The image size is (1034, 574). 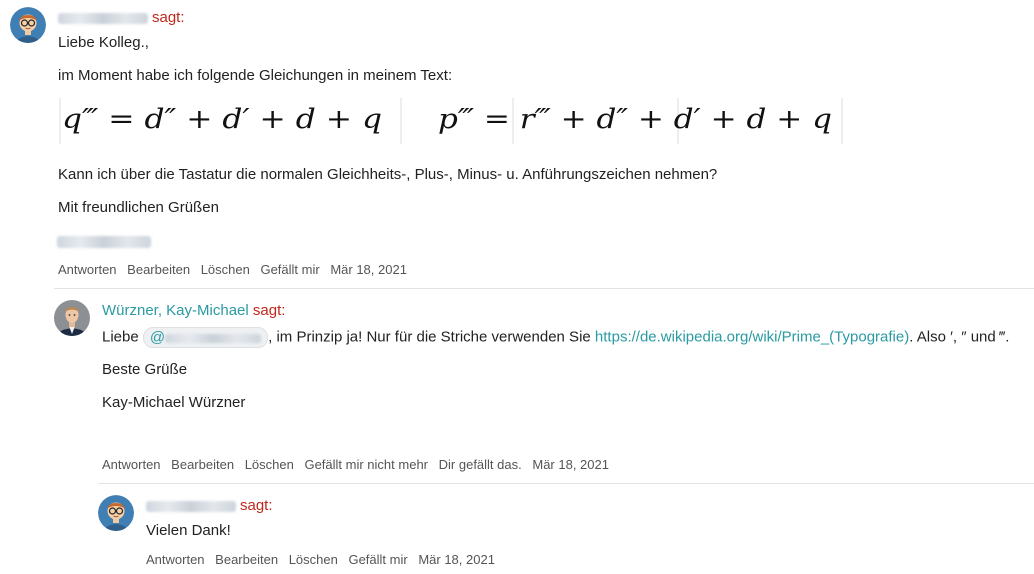 What do you see at coordinates (145, 369) in the screenshot?
I see `regards-text: Beste Grüße` at bounding box center [145, 369].